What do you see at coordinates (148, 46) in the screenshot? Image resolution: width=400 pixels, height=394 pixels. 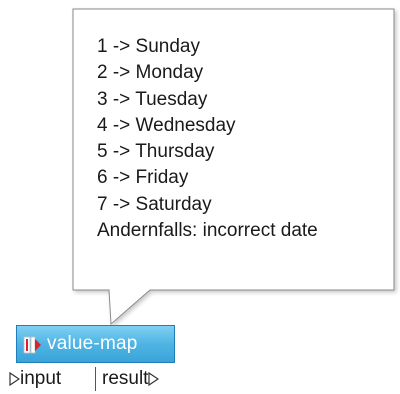 I see `tooltip-line: 1 -> Sunday` at bounding box center [148, 46].